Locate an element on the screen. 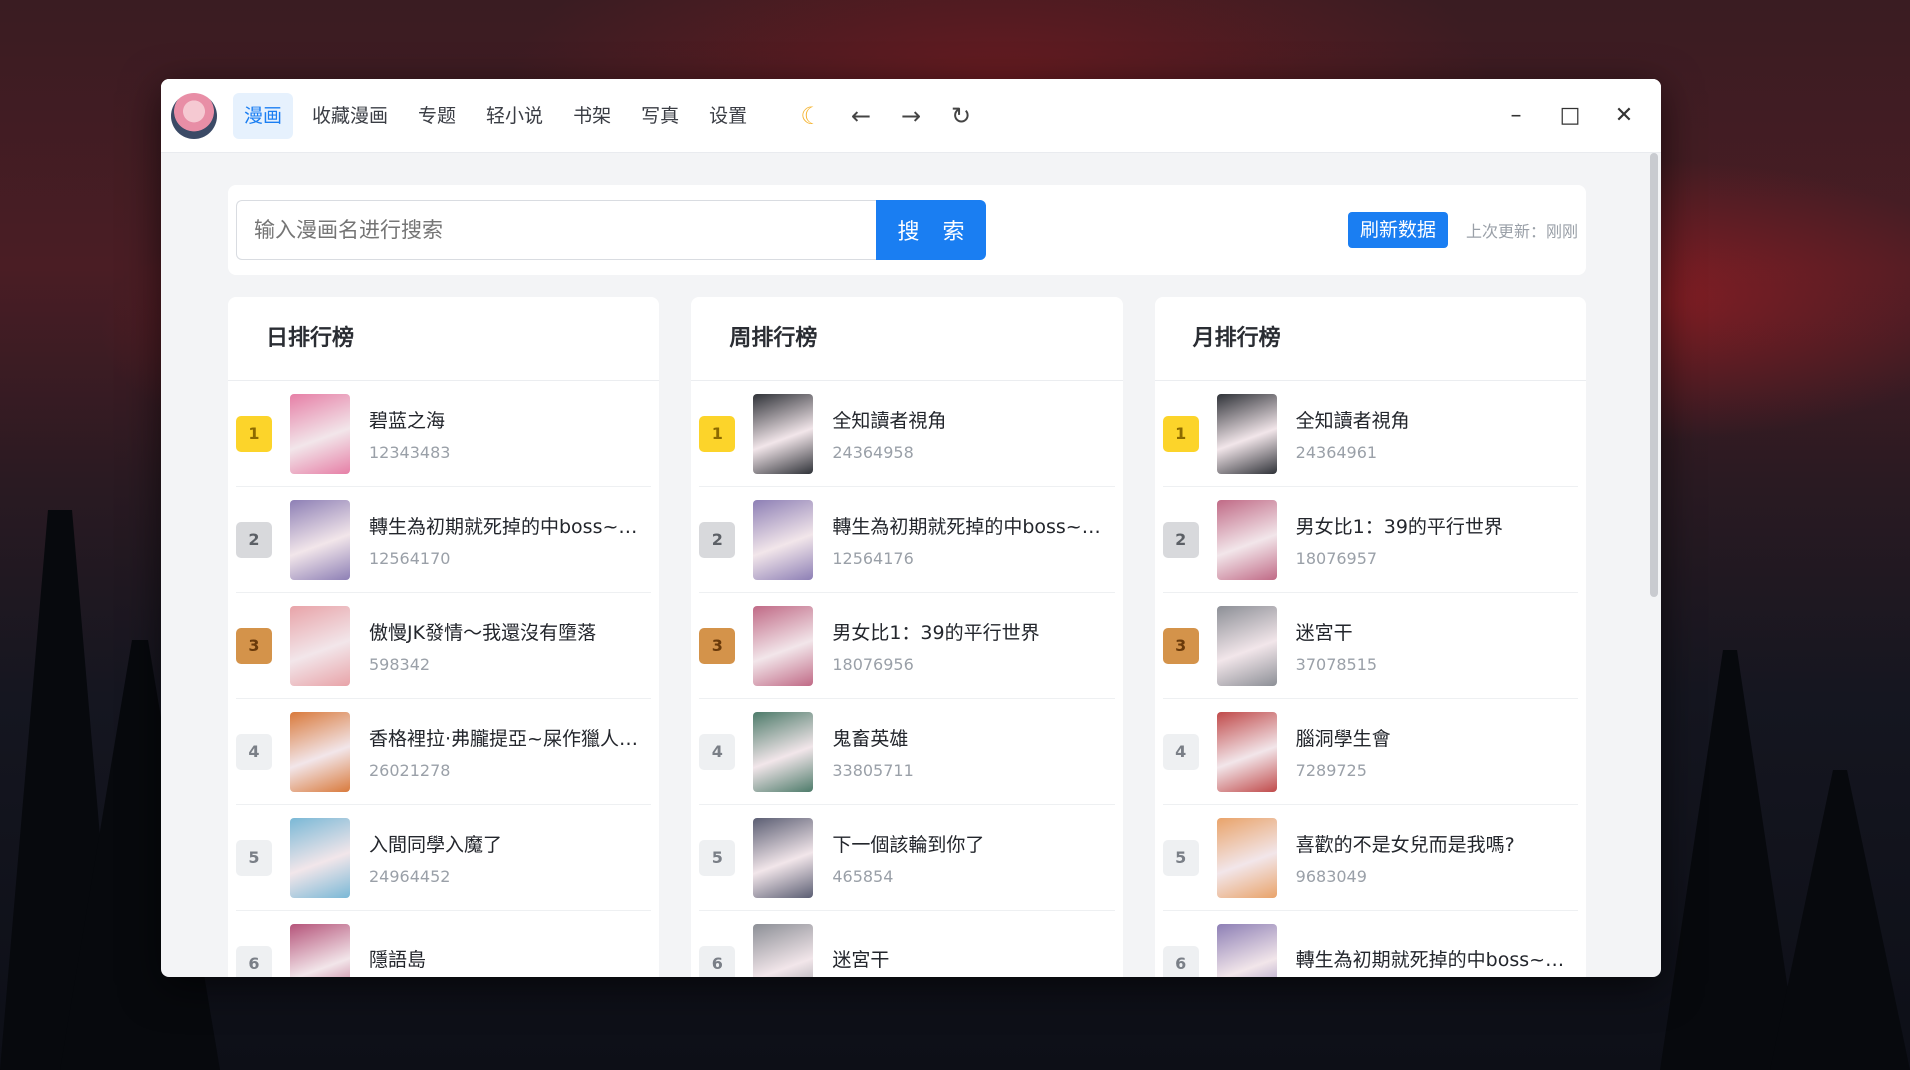 This screenshot has width=1910, height=1070. comic-info: 轉生為初期就死掉的中boss~將… 12564170 is located at coordinates (510, 540).